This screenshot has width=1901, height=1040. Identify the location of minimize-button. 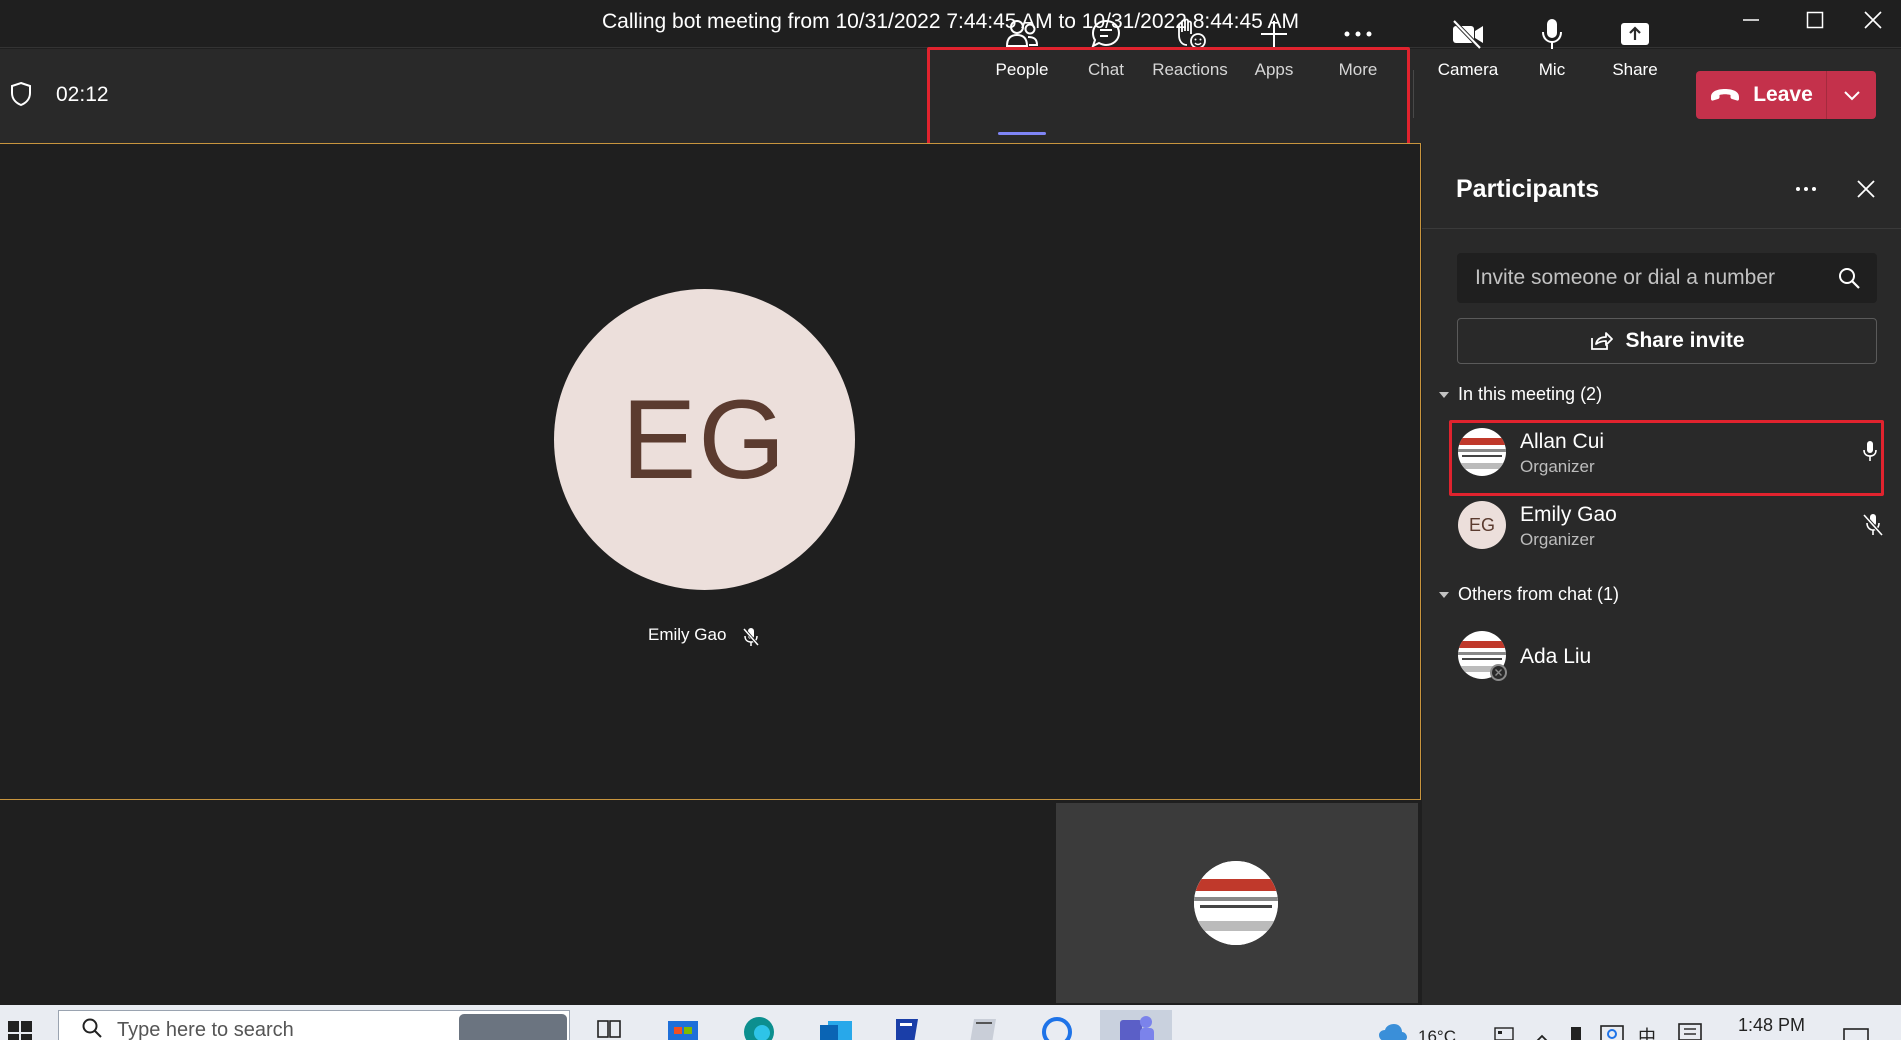
(1751, 20).